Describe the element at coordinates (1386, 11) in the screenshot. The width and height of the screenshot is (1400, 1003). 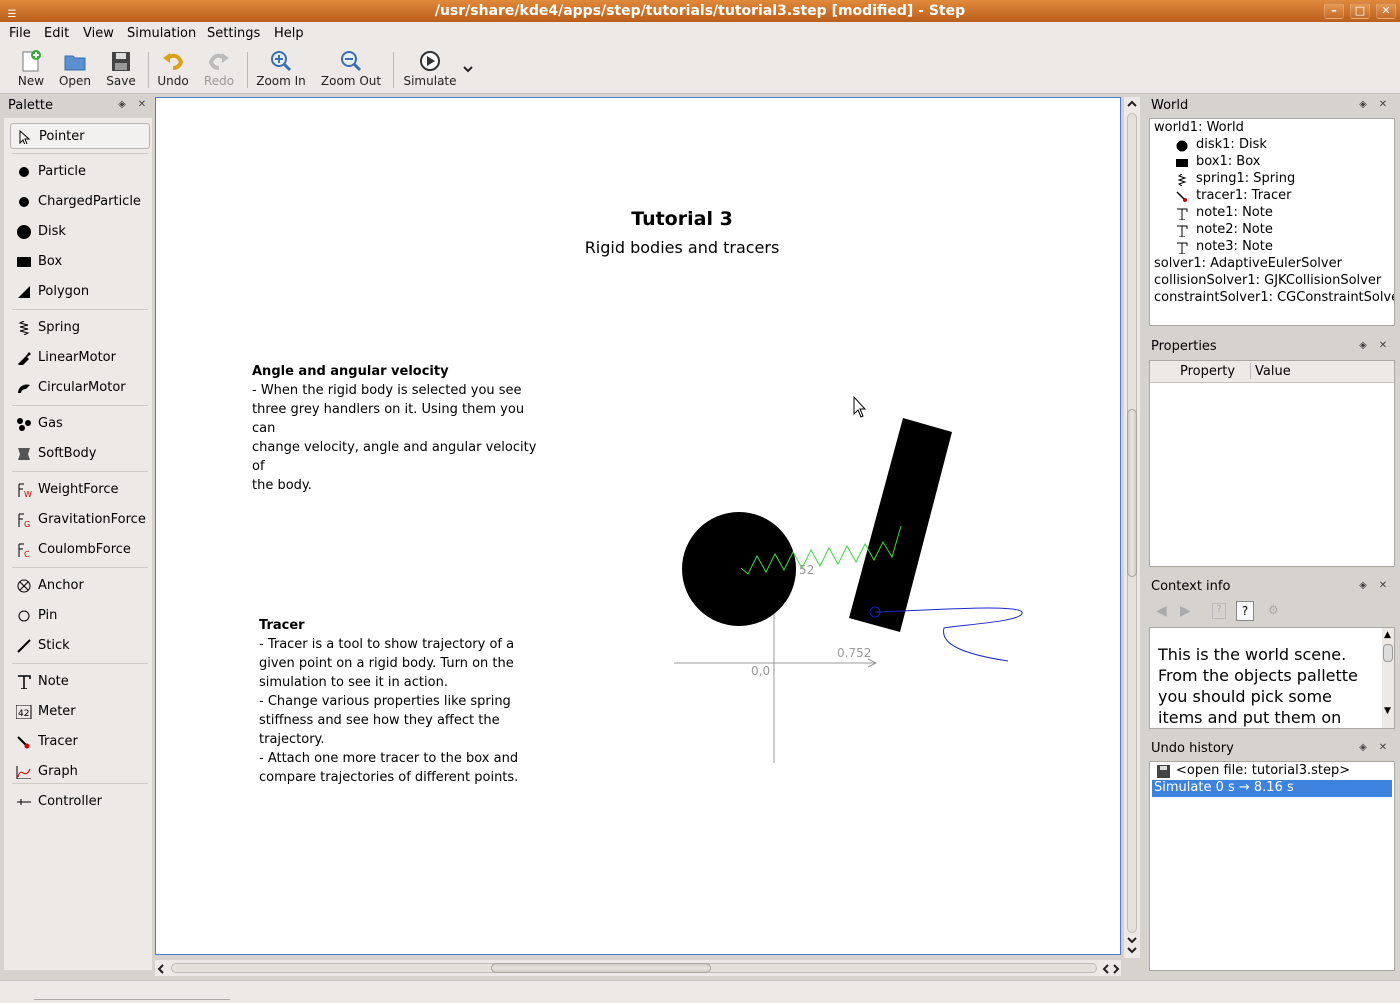
I see `close-window-button: ✕` at that location.